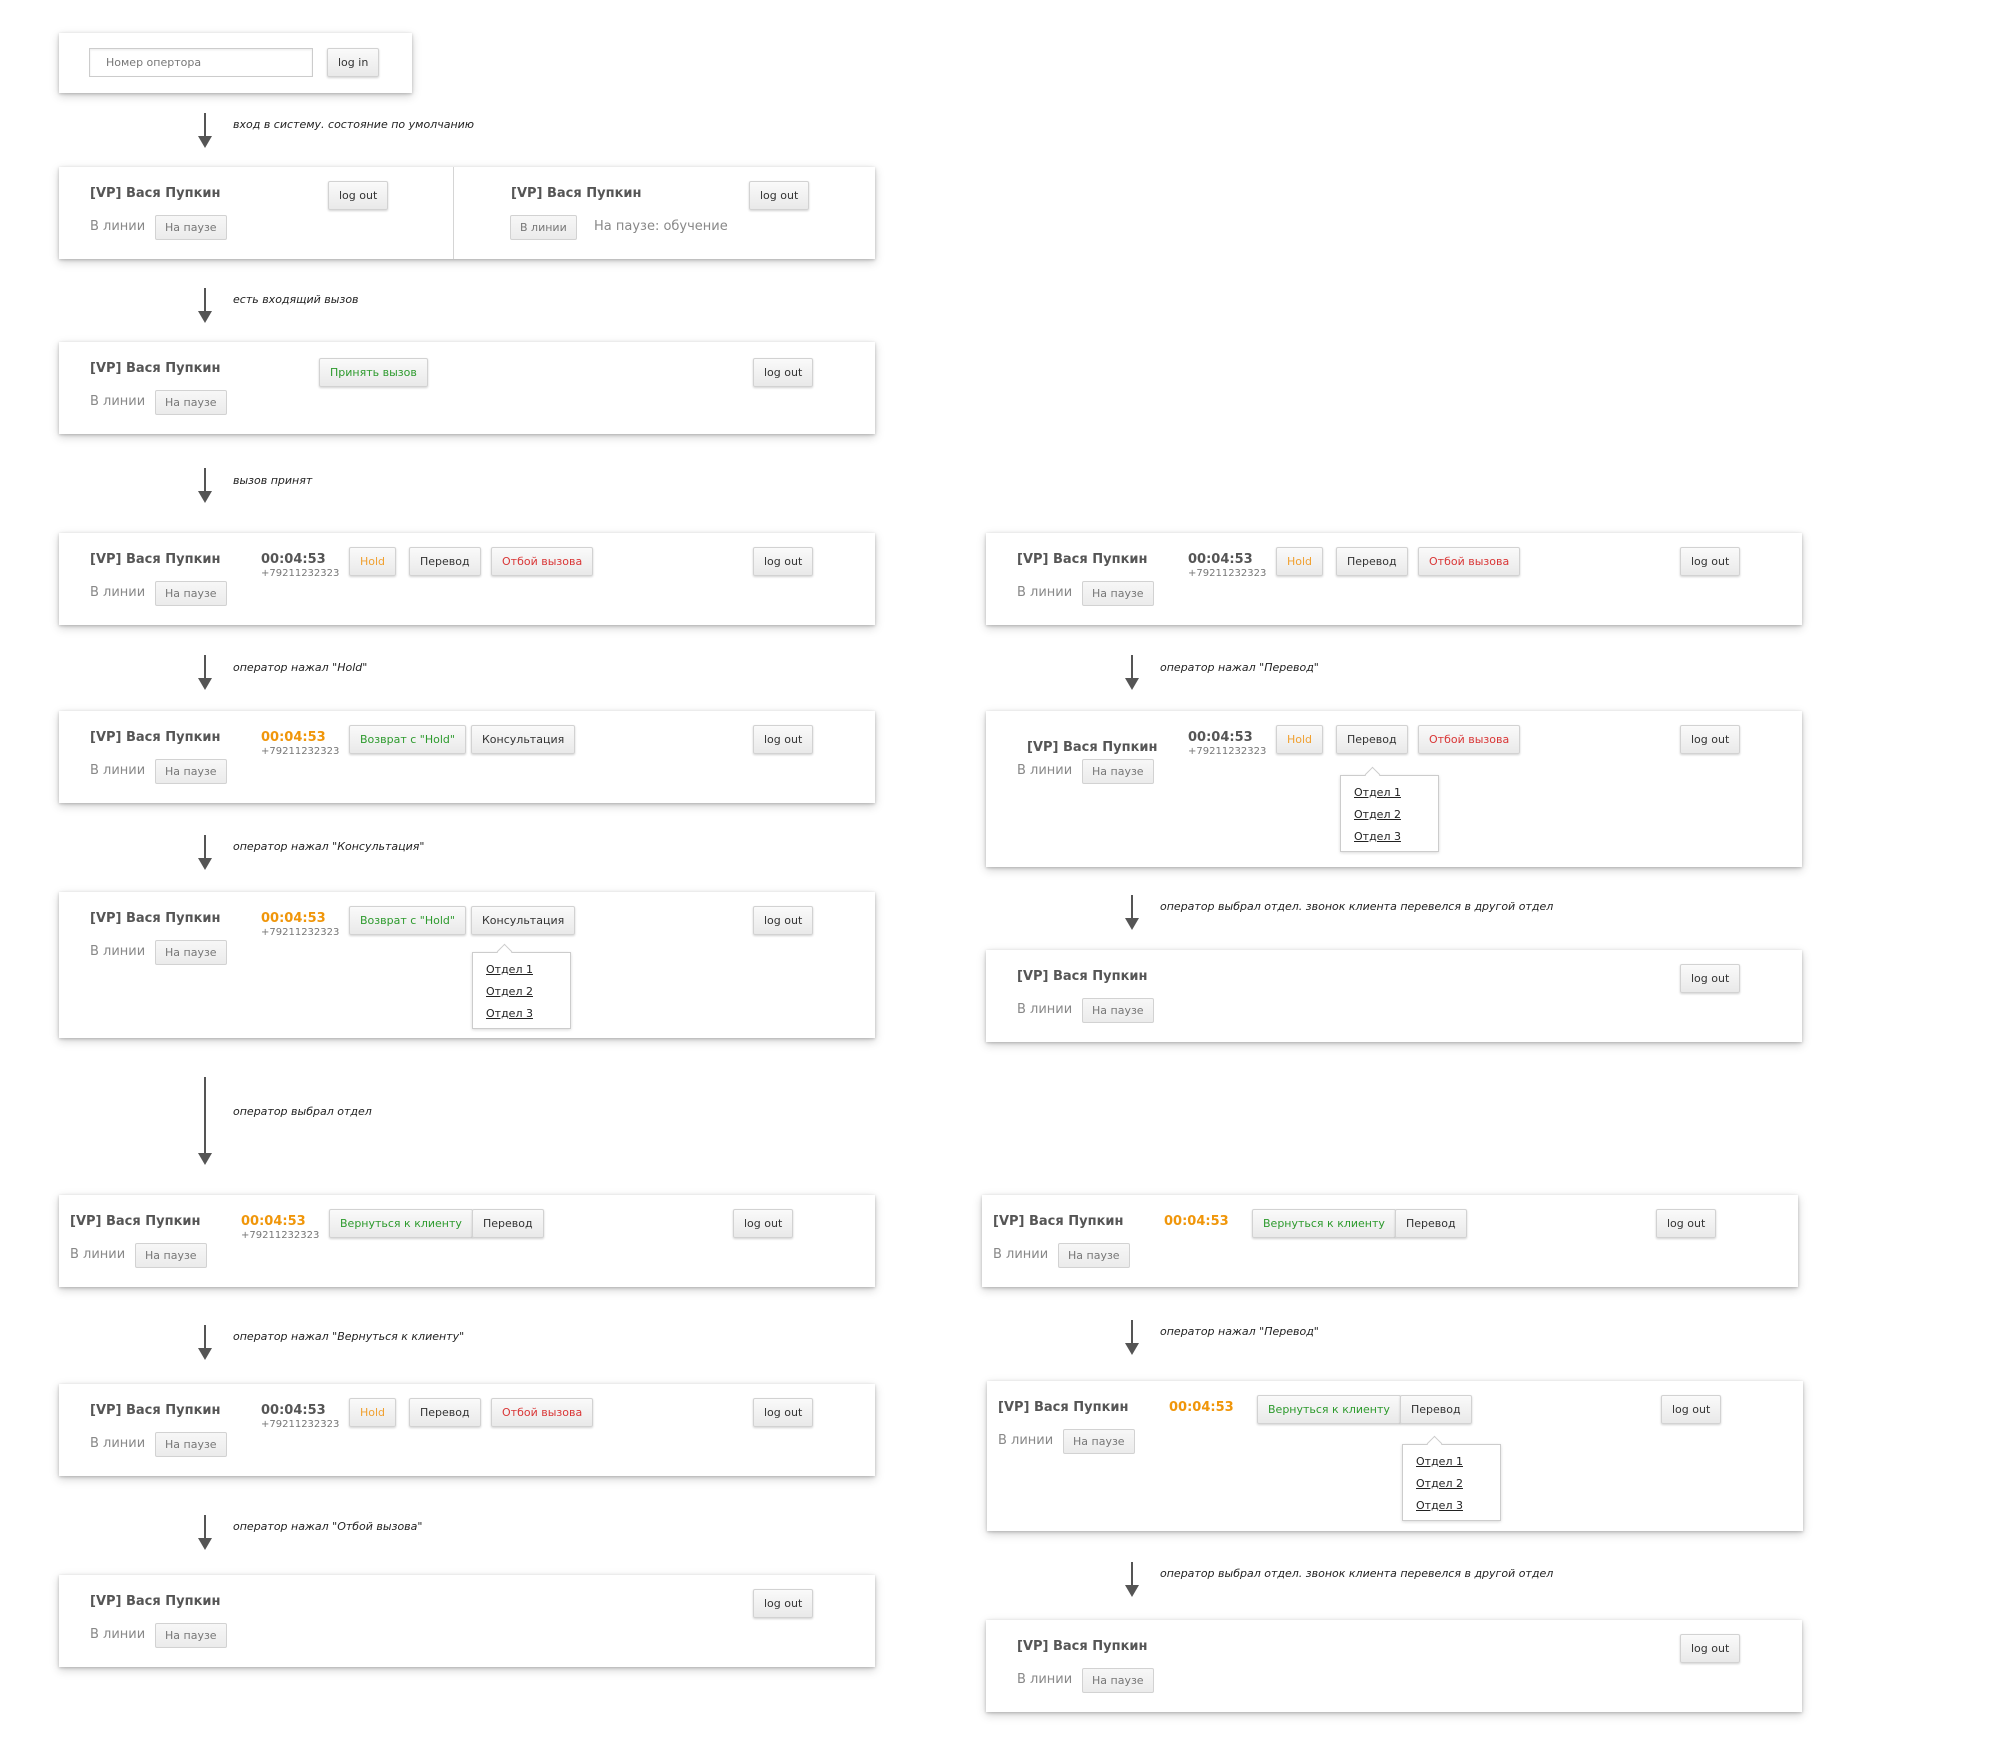 The image size is (2000, 1764). I want to click on accept-call-button: Принять вызов, so click(373, 372).